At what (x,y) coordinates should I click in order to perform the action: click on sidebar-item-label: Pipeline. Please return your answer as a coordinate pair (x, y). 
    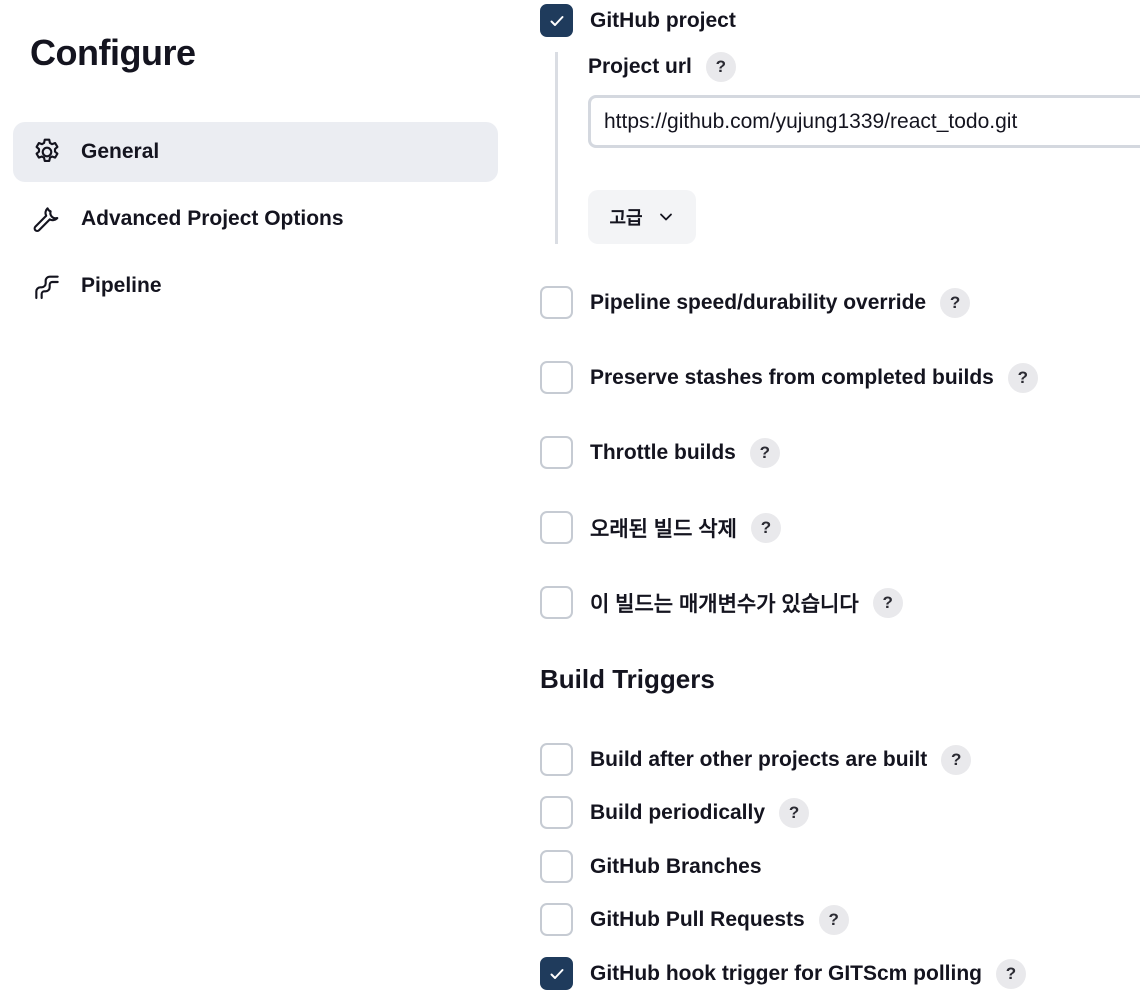
    Looking at the image, I should click on (121, 285).